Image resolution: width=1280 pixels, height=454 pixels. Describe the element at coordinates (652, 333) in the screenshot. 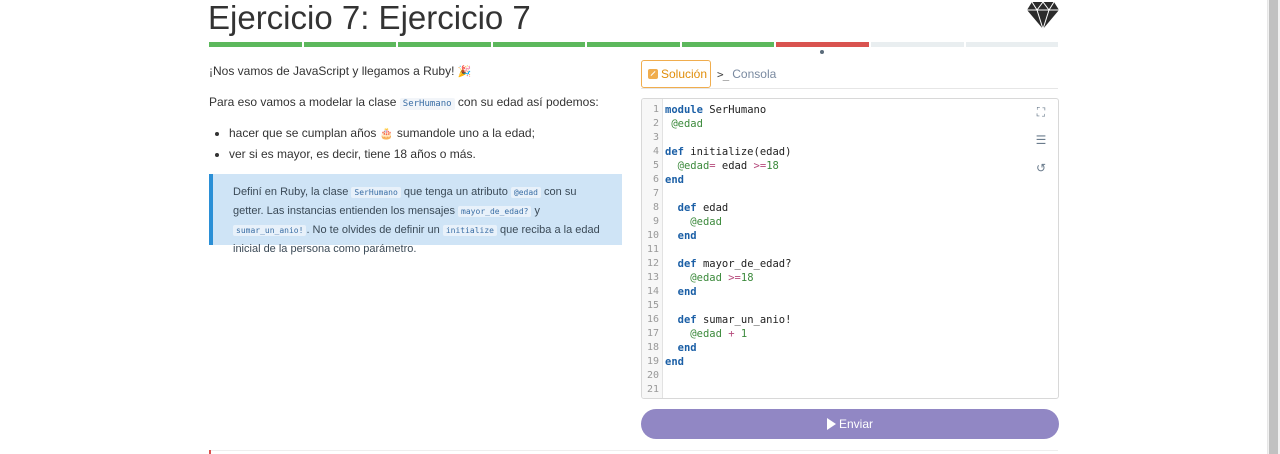

I see `line-number: 17` at that location.